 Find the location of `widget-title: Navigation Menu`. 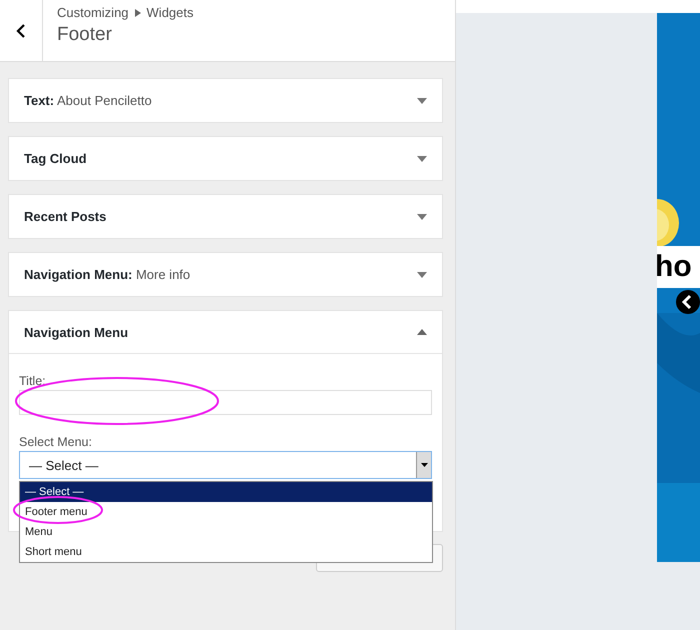

widget-title: Navigation Menu is located at coordinates (76, 332).